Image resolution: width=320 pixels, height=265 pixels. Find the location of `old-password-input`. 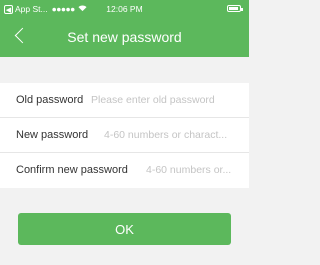

old-password-input is located at coordinates (166, 100).